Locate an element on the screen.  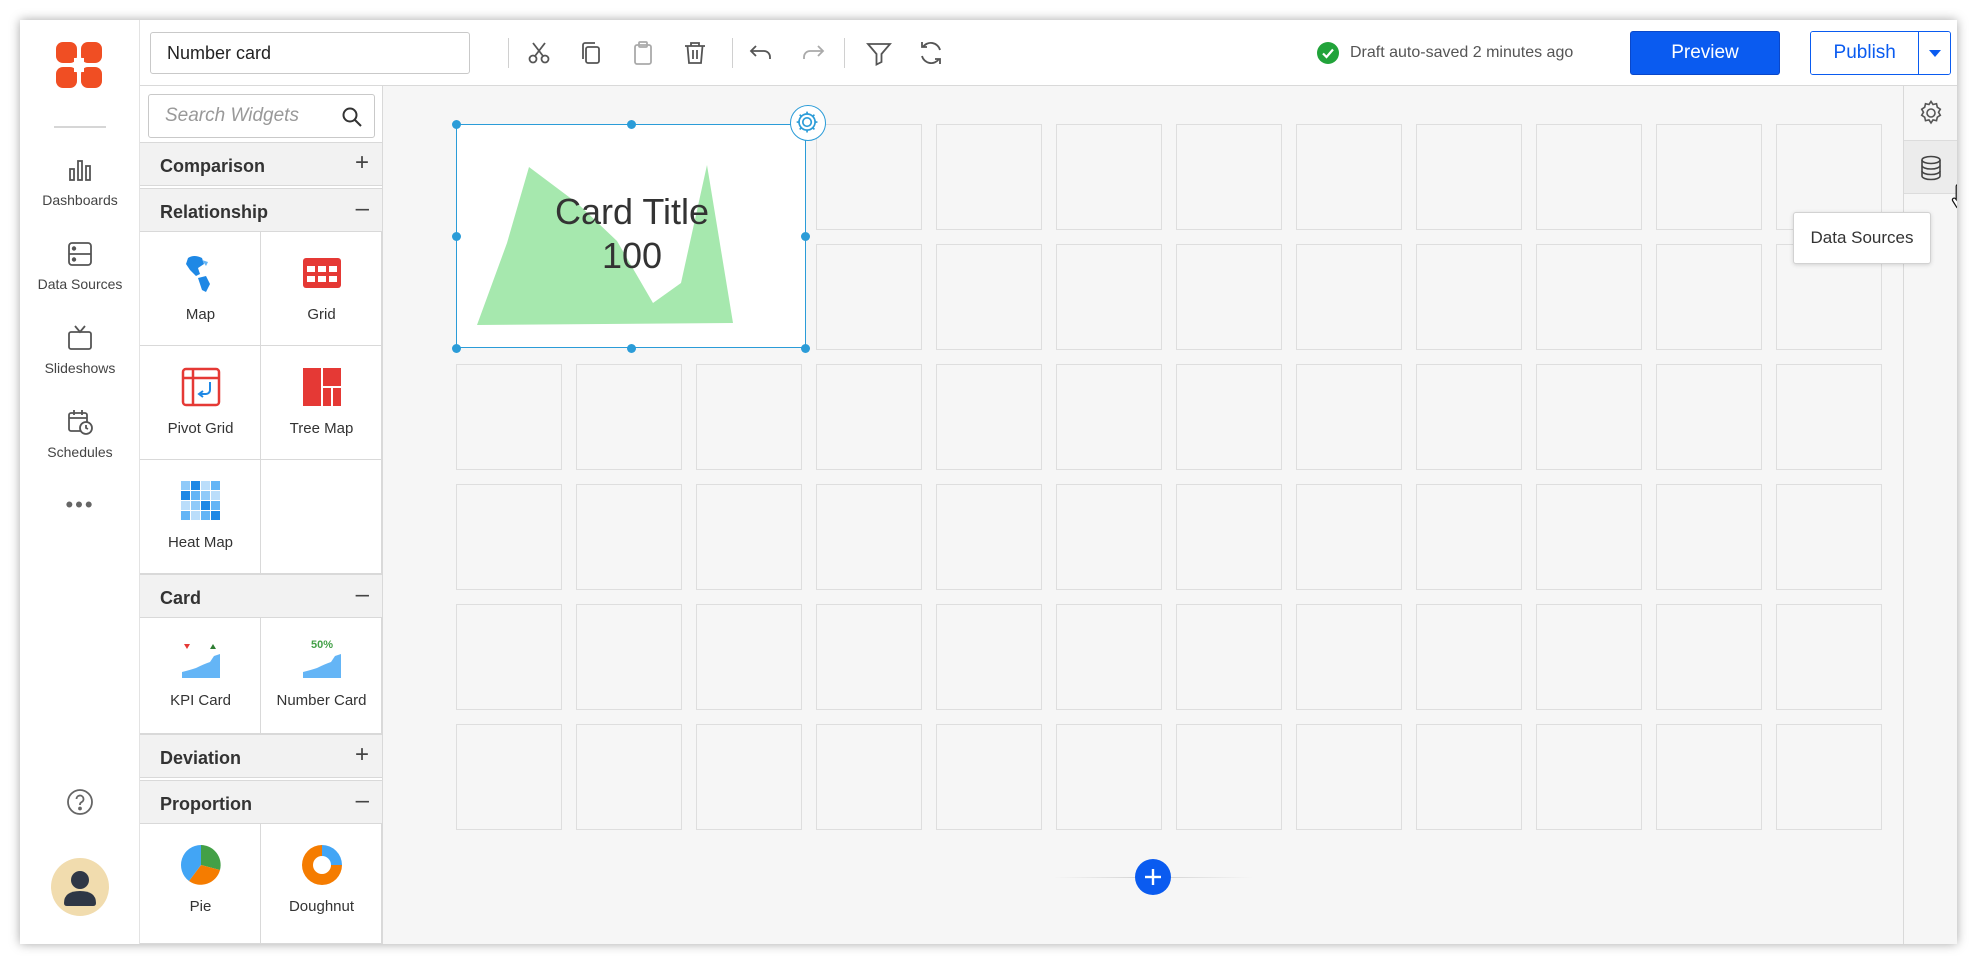
nav-item-slideshows: Slideshows is located at coordinates (80, 359).